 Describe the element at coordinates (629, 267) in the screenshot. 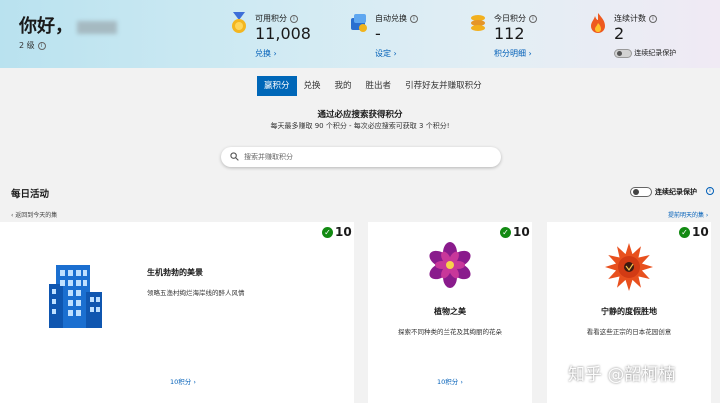

I see `sun-flower-icon` at that location.